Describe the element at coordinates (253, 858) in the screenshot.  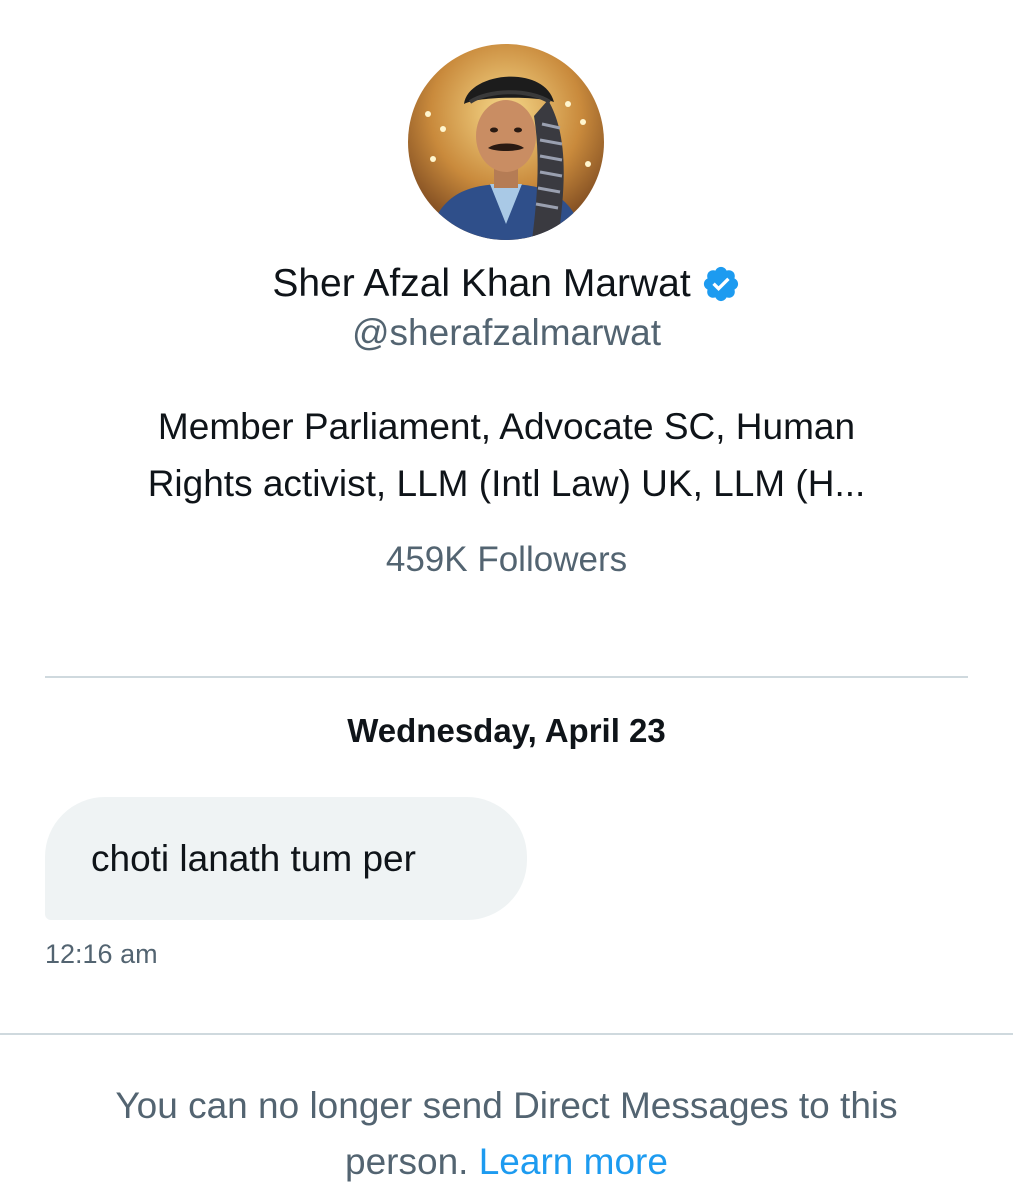
I see `message-text: choti lanath tum per` at that location.